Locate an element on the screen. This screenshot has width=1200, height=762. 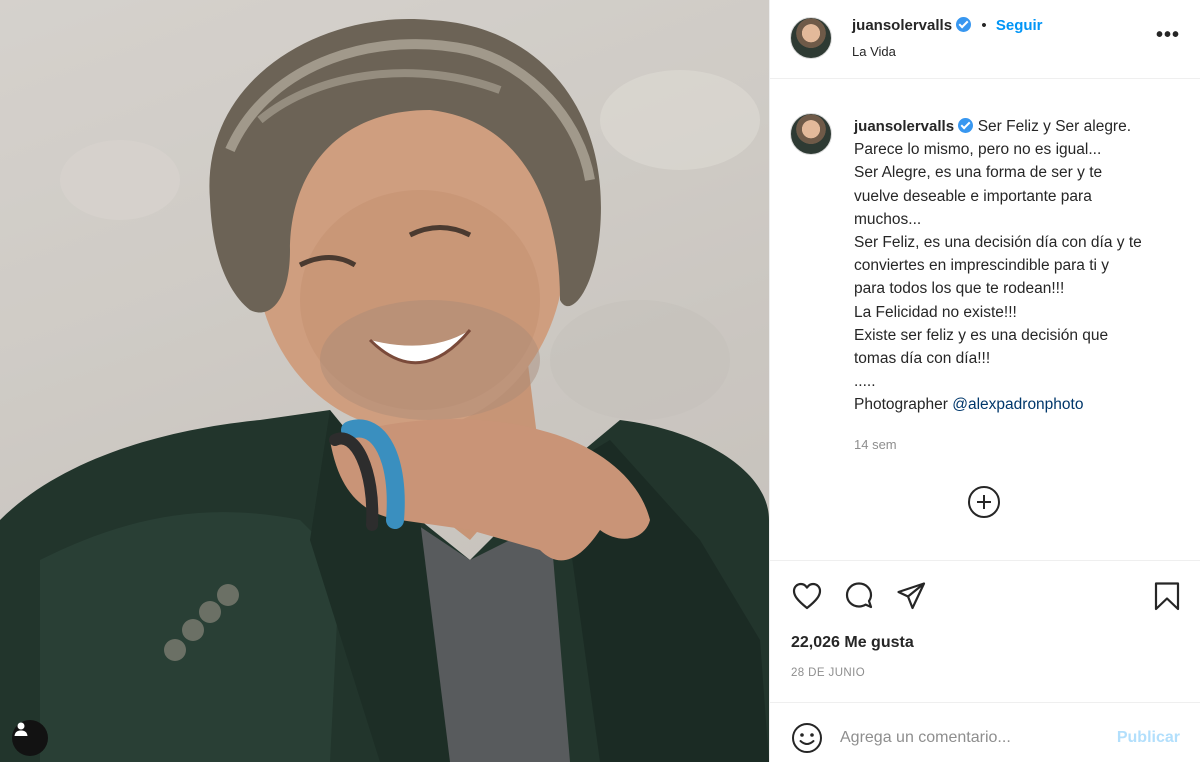
paper-plane-icon is located at coordinates (911, 596).